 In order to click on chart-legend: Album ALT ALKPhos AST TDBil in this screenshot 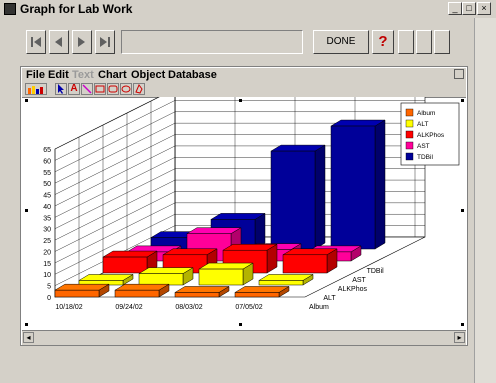, I will do `click(430, 134)`.